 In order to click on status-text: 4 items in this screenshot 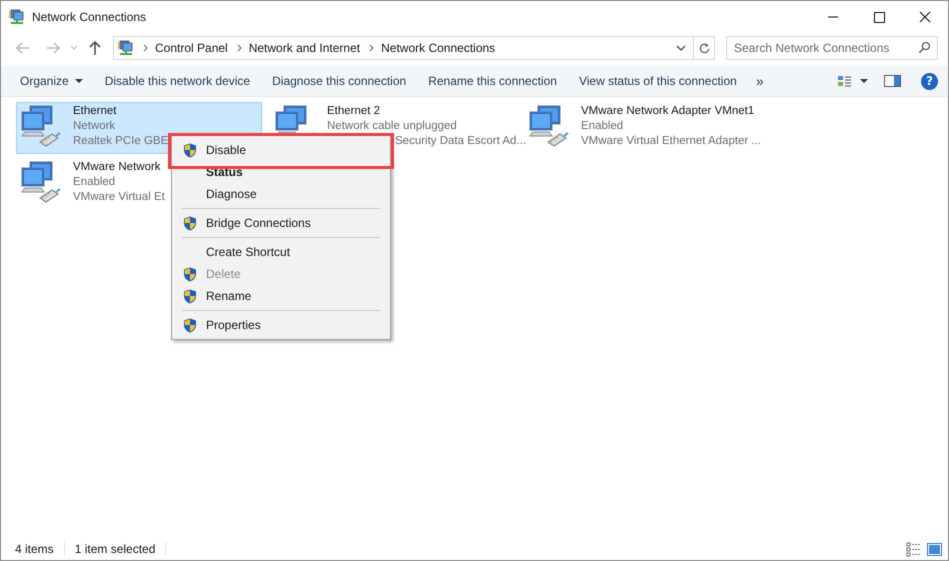, I will do `click(40, 549)`.